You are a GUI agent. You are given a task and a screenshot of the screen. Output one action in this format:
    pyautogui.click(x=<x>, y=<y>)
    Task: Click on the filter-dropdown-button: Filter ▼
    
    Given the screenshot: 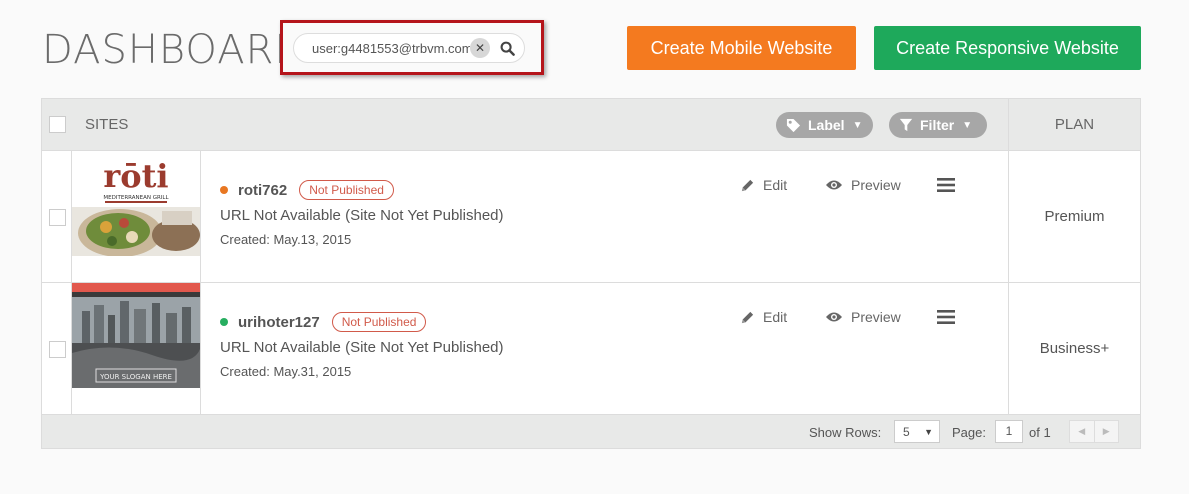 What is the action you would take?
    pyautogui.click(x=938, y=125)
    